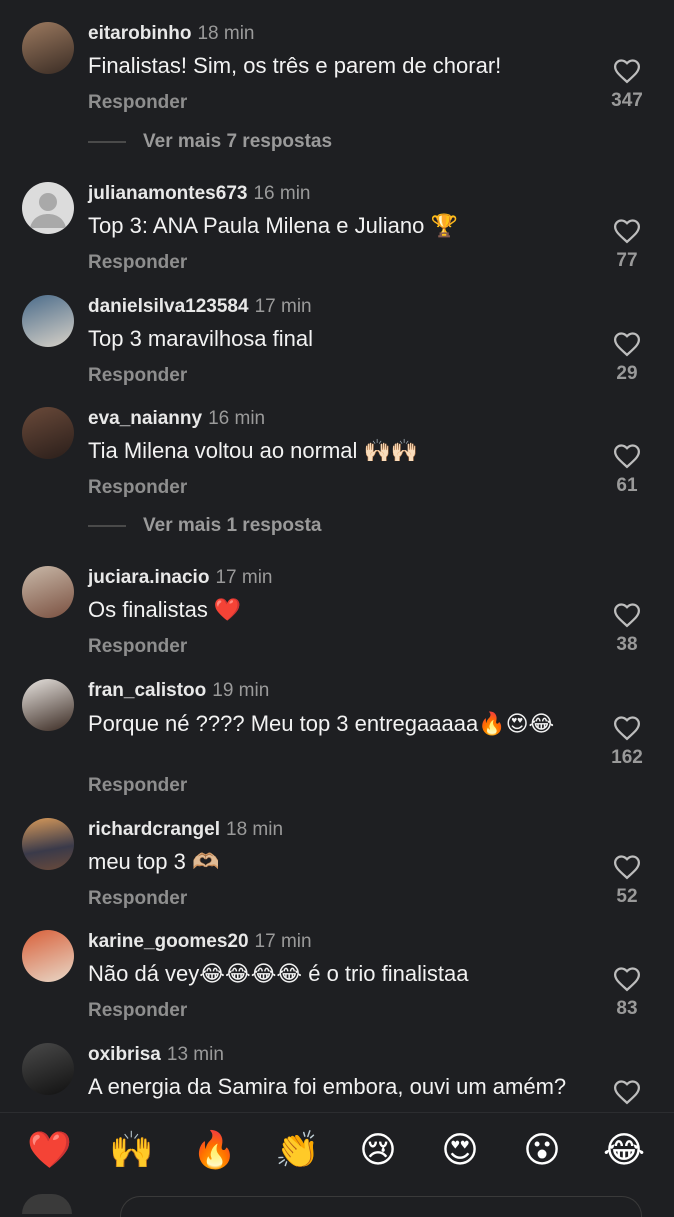 This screenshot has height=1217, width=674. Describe the element at coordinates (232, 526) in the screenshot. I see `view-more-label: Ver mais 1 resposta` at that location.